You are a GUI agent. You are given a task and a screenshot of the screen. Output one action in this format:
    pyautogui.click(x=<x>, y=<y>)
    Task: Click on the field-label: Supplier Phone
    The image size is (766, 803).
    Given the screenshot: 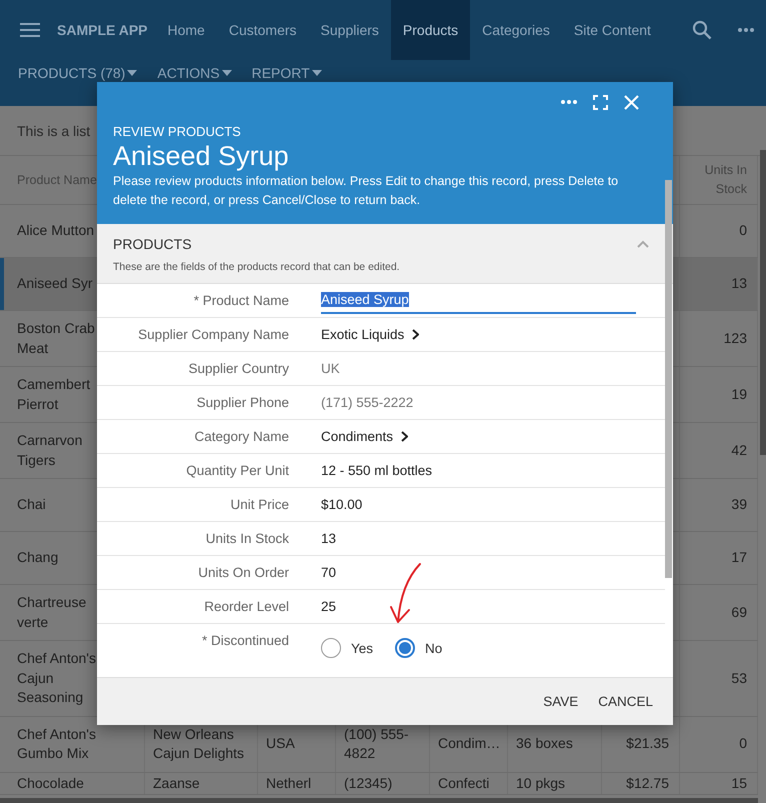 What is the action you would take?
    pyautogui.click(x=242, y=402)
    